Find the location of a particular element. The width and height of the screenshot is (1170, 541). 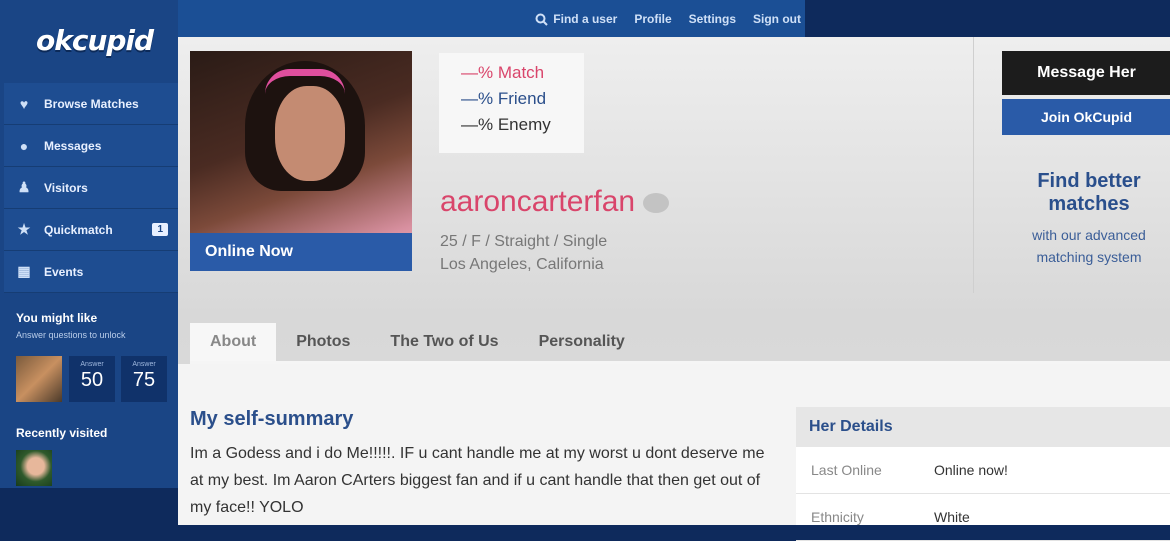

sign-out-link: Sign out is located at coordinates (777, 19).